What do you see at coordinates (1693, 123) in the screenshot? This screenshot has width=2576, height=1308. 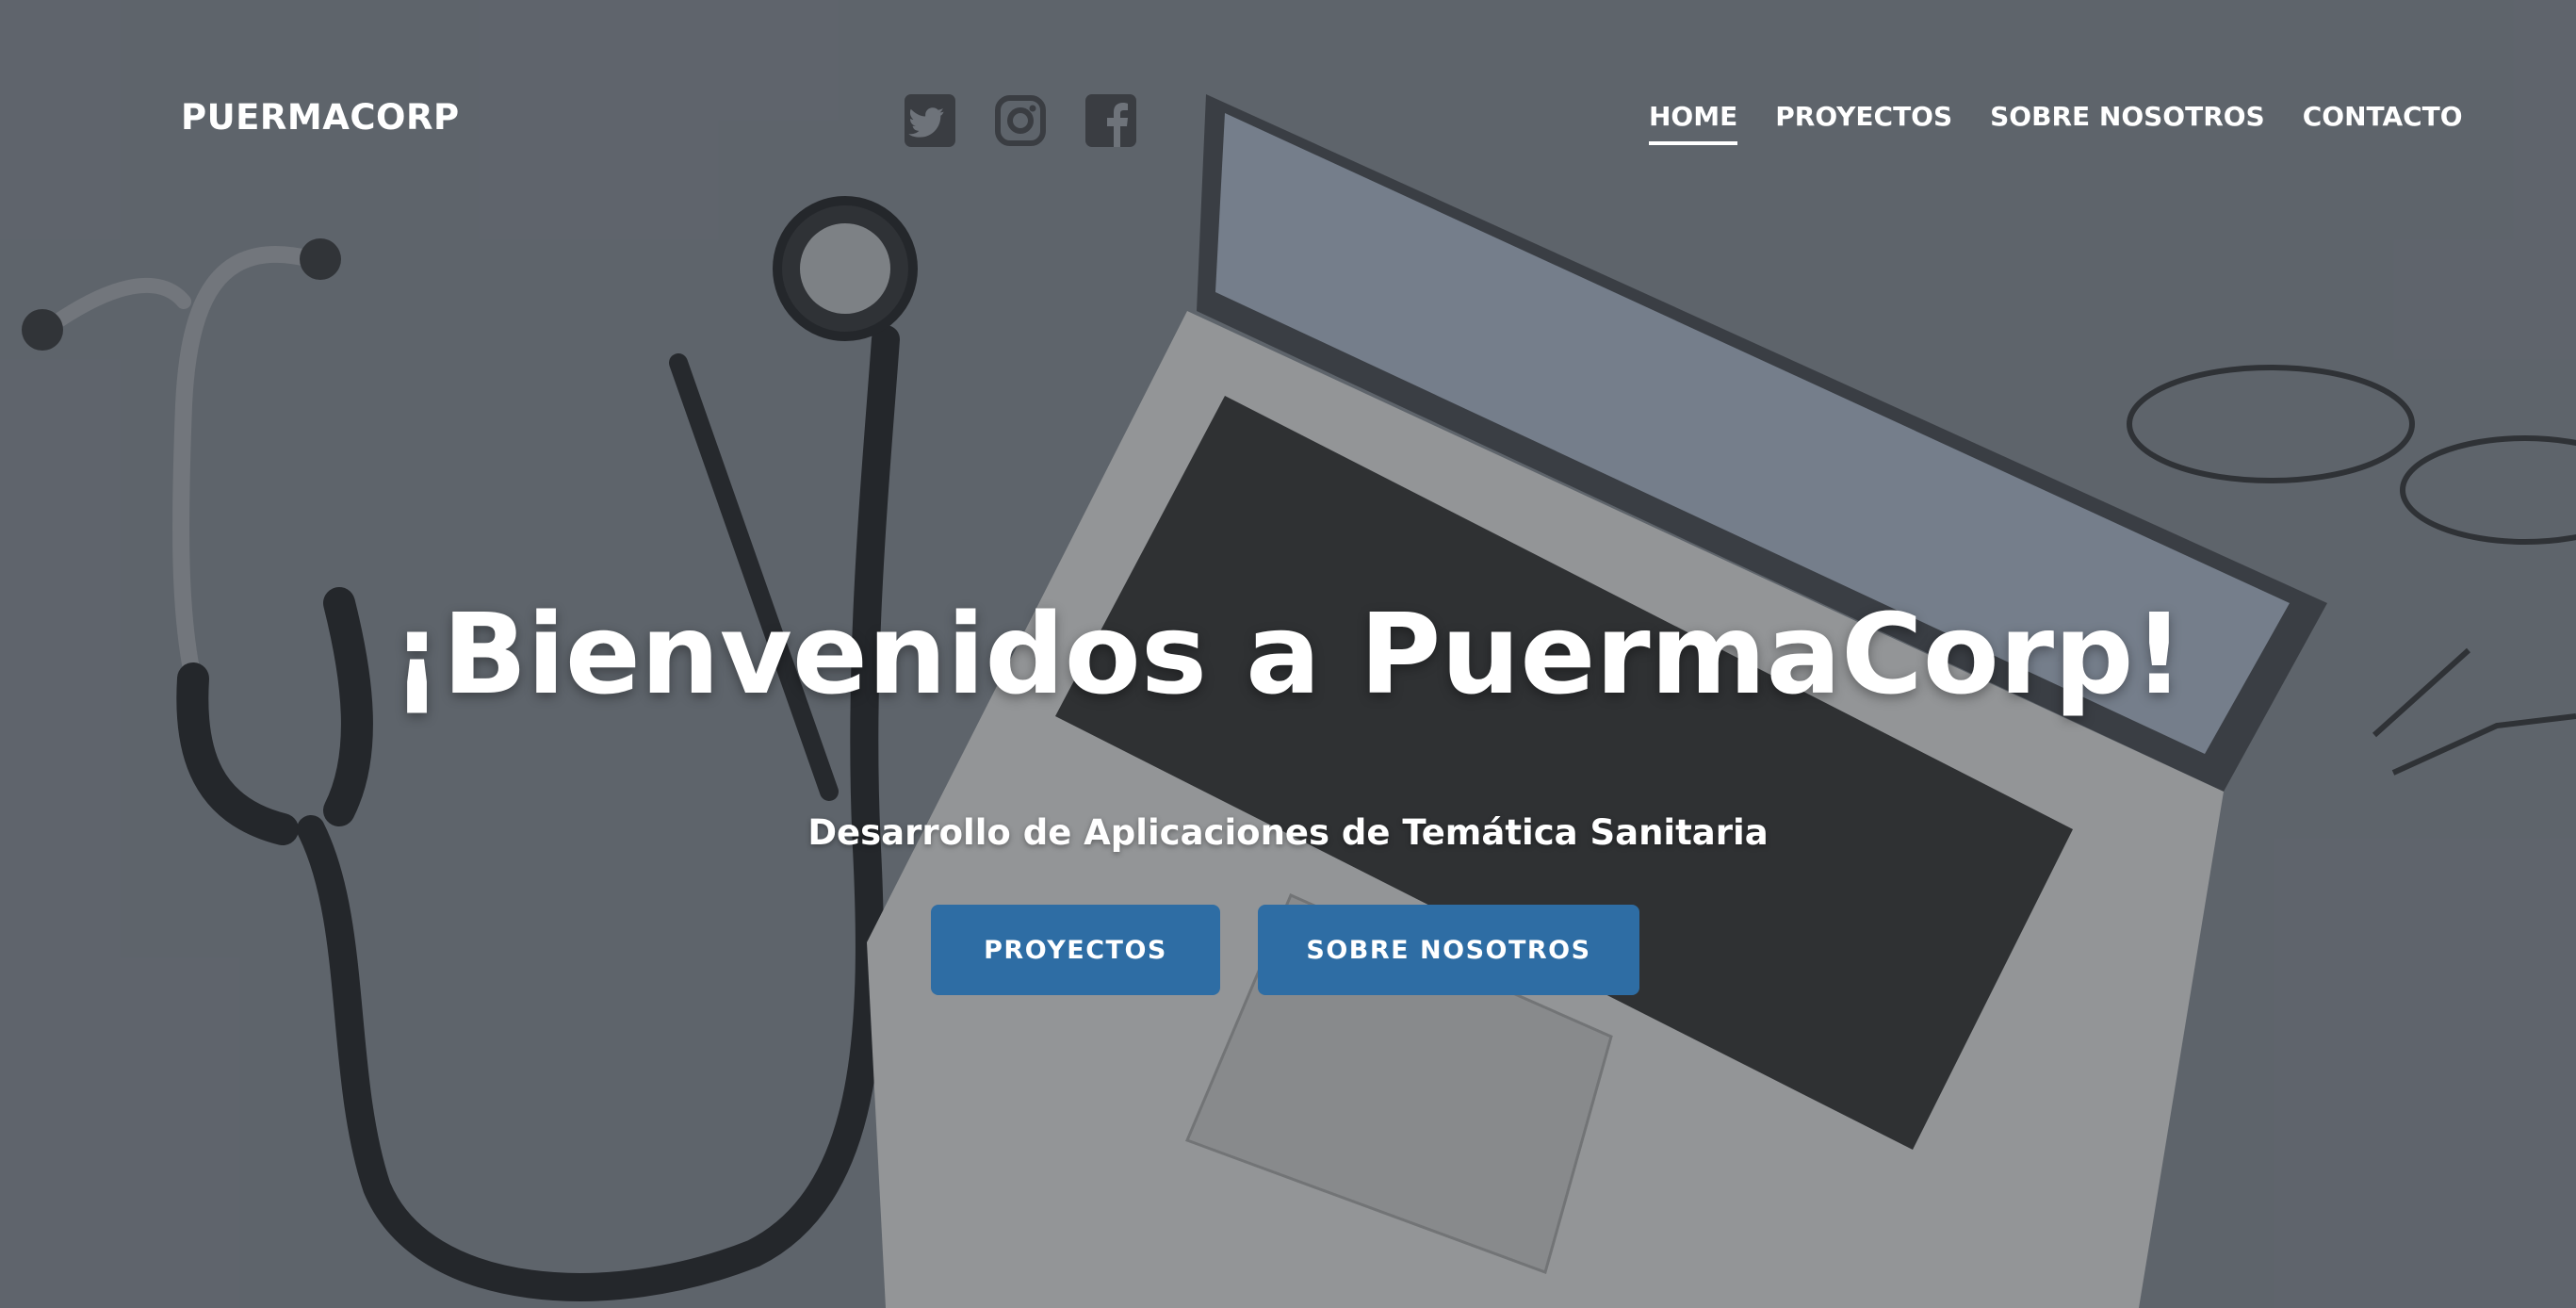 I see `nav-home: HOME` at bounding box center [1693, 123].